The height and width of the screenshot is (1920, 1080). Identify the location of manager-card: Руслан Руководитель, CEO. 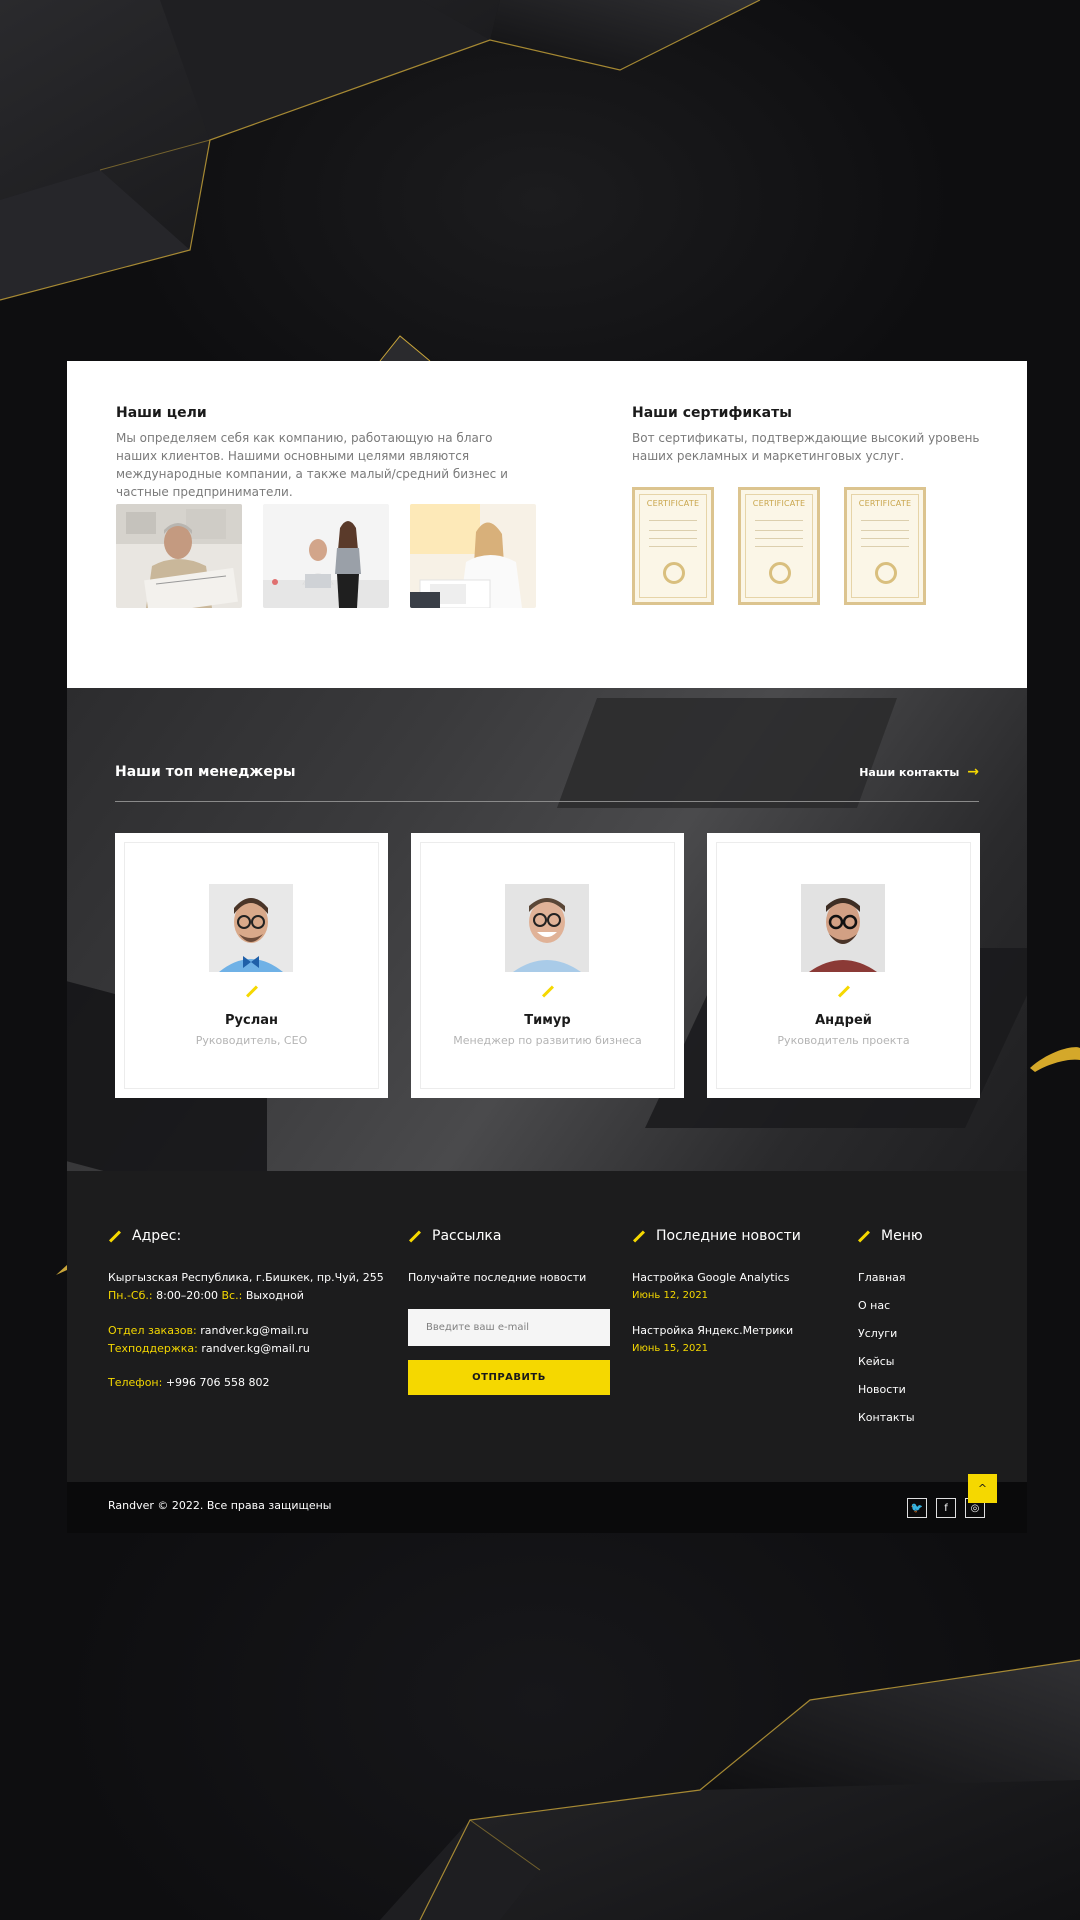
(251, 965).